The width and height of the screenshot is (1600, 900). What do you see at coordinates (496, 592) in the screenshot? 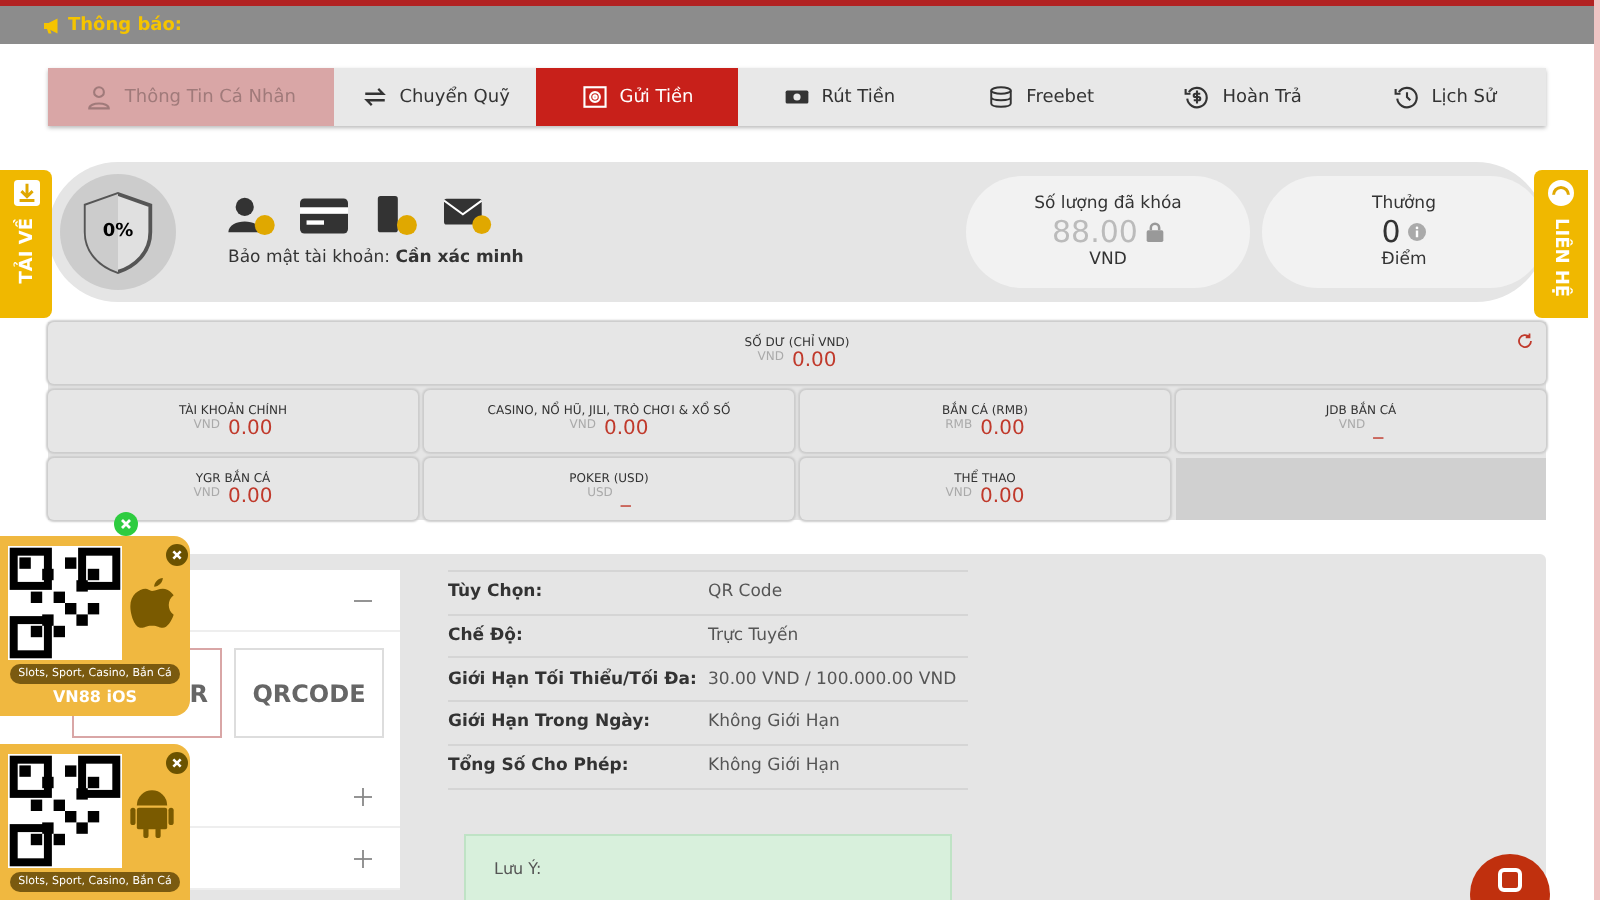
I see `detail-label: Tùy Chọn:` at bounding box center [496, 592].